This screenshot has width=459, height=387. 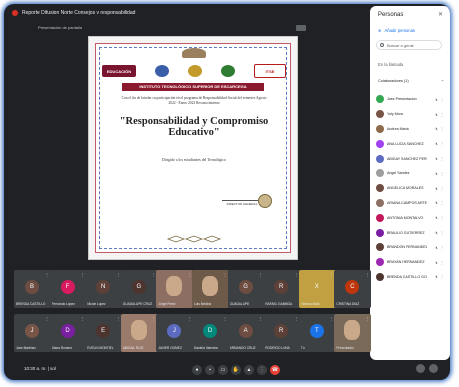 What do you see at coordinates (249, 370) in the screenshot?
I see `present-icon: ▲` at bounding box center [249, 370].